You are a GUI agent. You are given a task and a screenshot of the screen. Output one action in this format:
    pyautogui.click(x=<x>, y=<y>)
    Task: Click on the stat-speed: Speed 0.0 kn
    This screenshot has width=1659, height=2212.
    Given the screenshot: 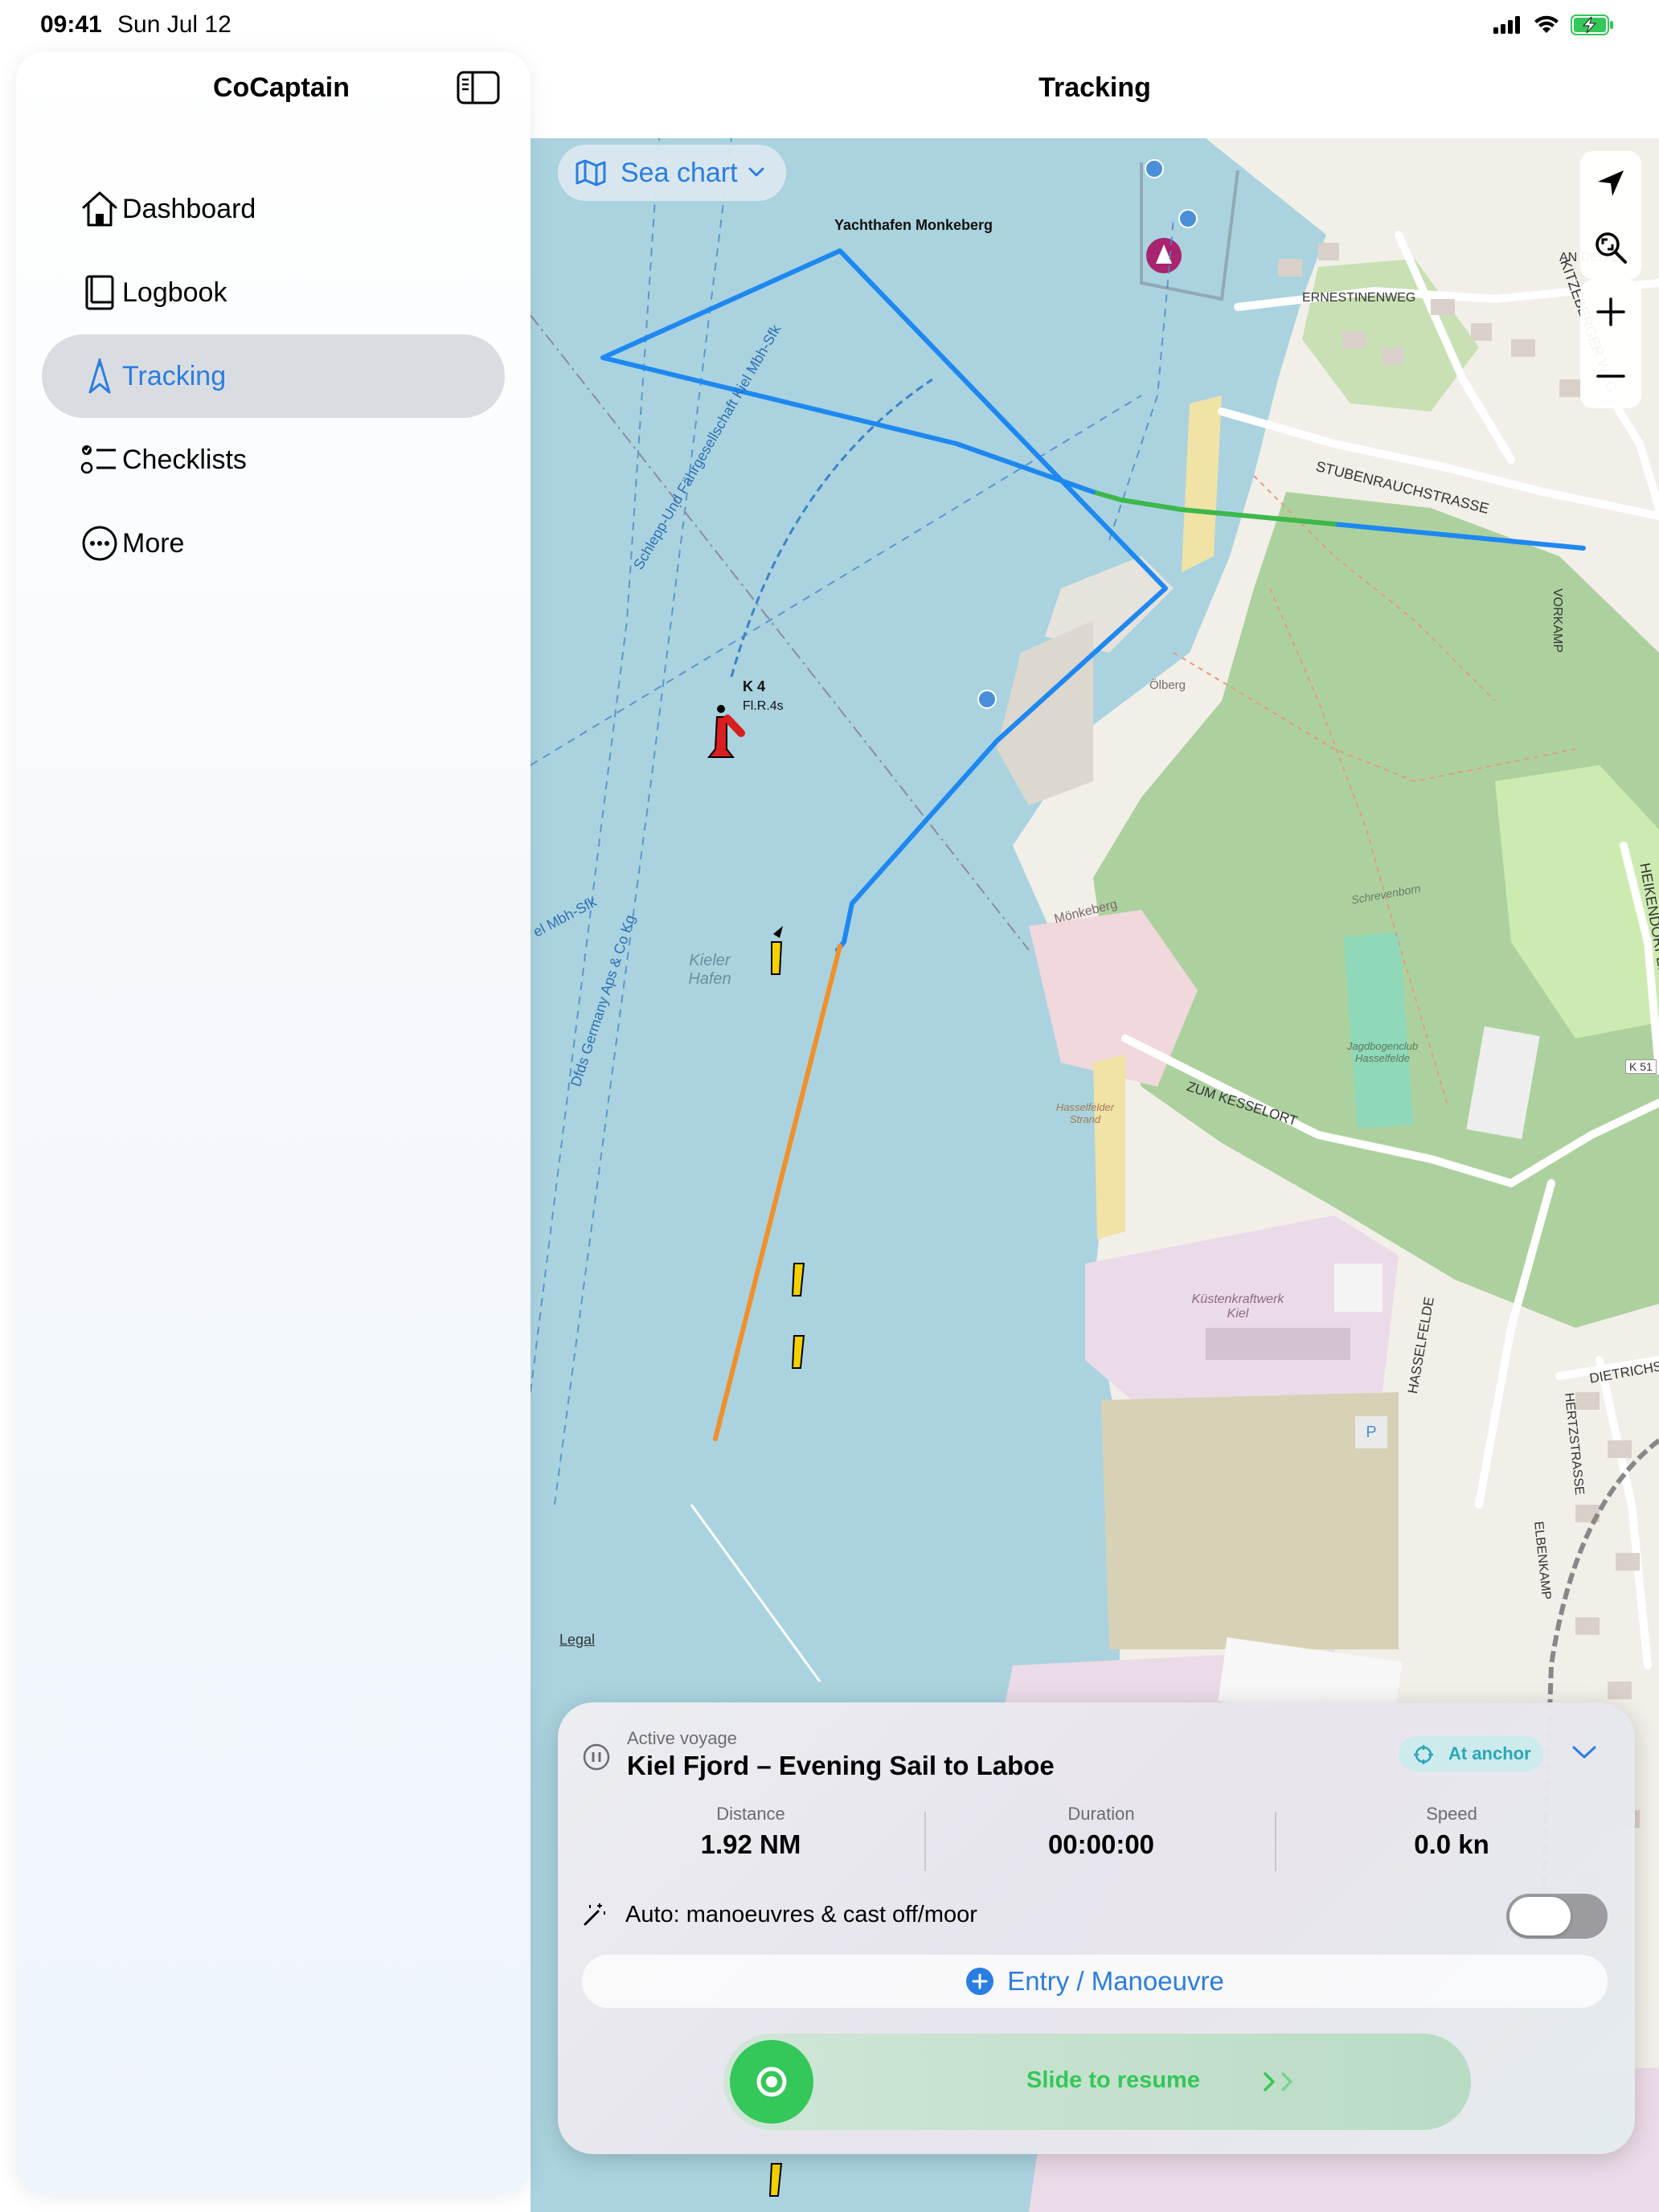 What is the action you would take?
    pyautogui.click(x=1451, y=1832)
    